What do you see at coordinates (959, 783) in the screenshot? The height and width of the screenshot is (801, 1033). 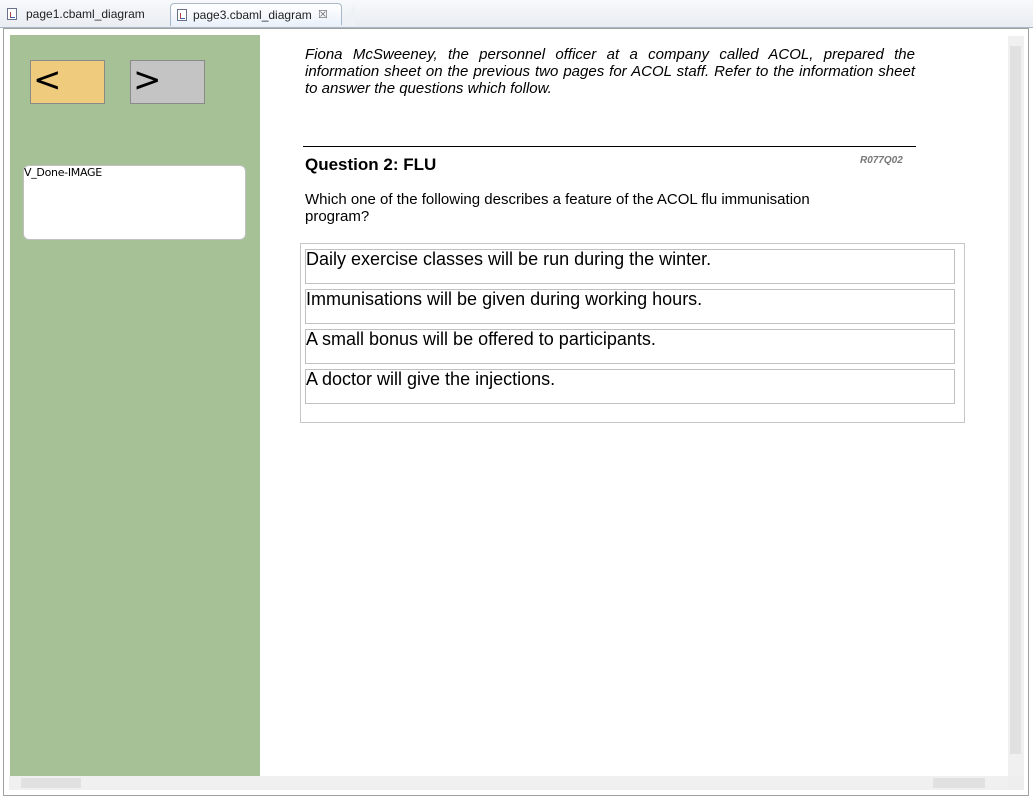 I see `horizontal-scroll-track-end` at bounding box center [959, 783].